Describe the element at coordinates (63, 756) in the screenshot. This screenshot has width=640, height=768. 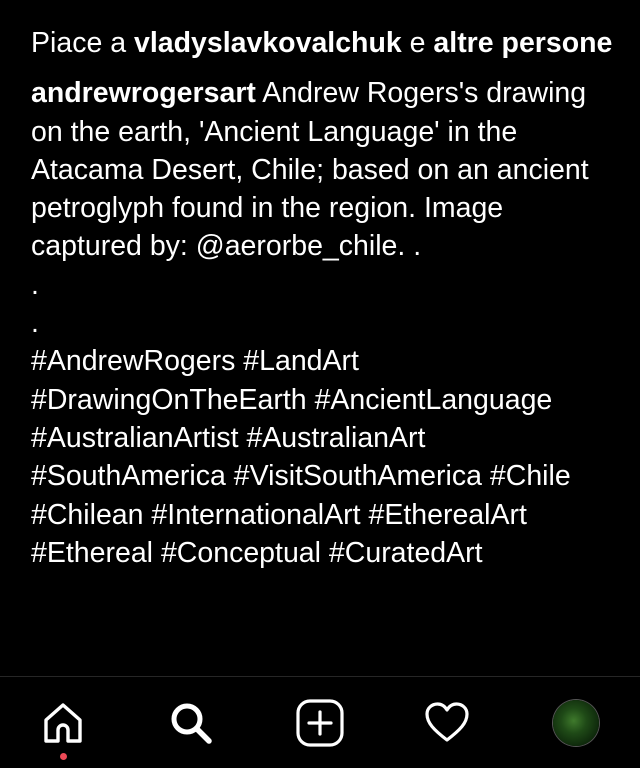
I see `home-notification-dot` at that location.